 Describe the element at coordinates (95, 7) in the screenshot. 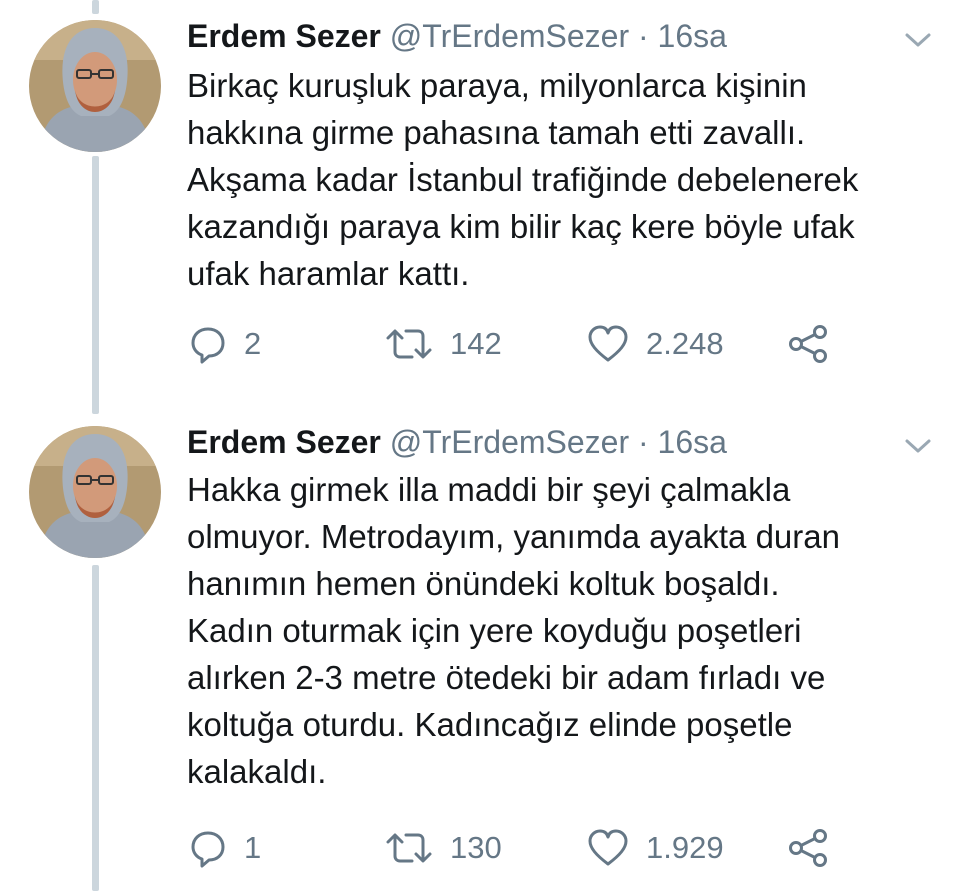

I see `thread-line` at that location.